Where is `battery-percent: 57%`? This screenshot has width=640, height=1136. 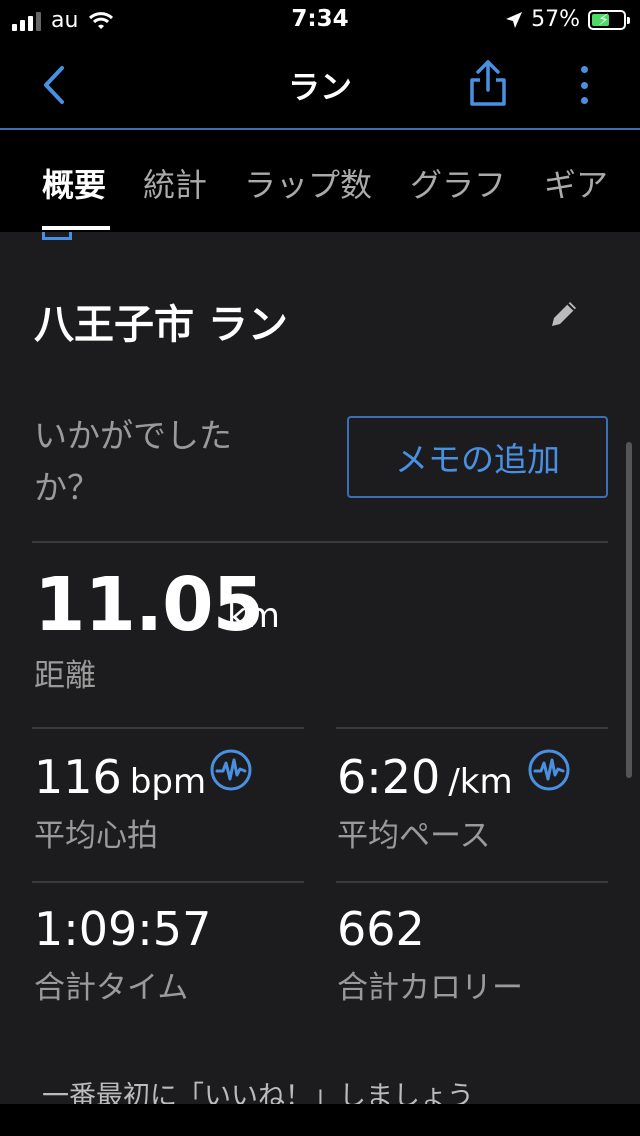 battery-percent: 57% is located at coordinates (555, 19).